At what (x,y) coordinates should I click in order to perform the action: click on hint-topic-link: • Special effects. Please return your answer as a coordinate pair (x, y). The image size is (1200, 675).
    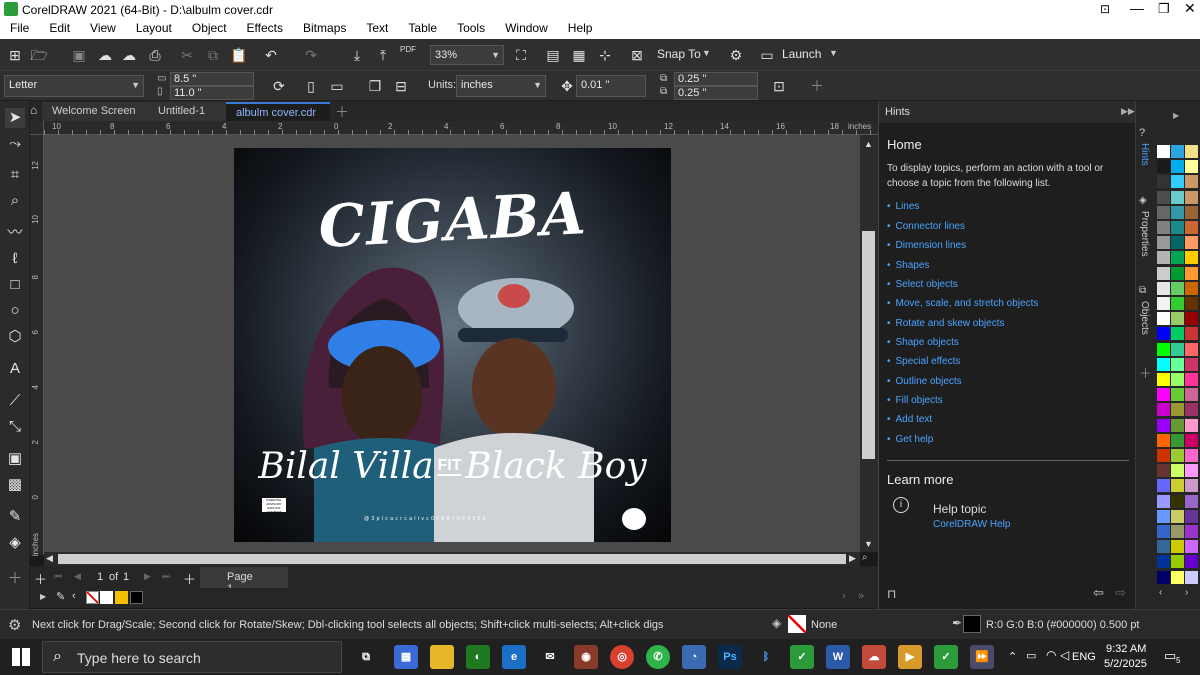
    Looking at the image, I should click on (923, 361).